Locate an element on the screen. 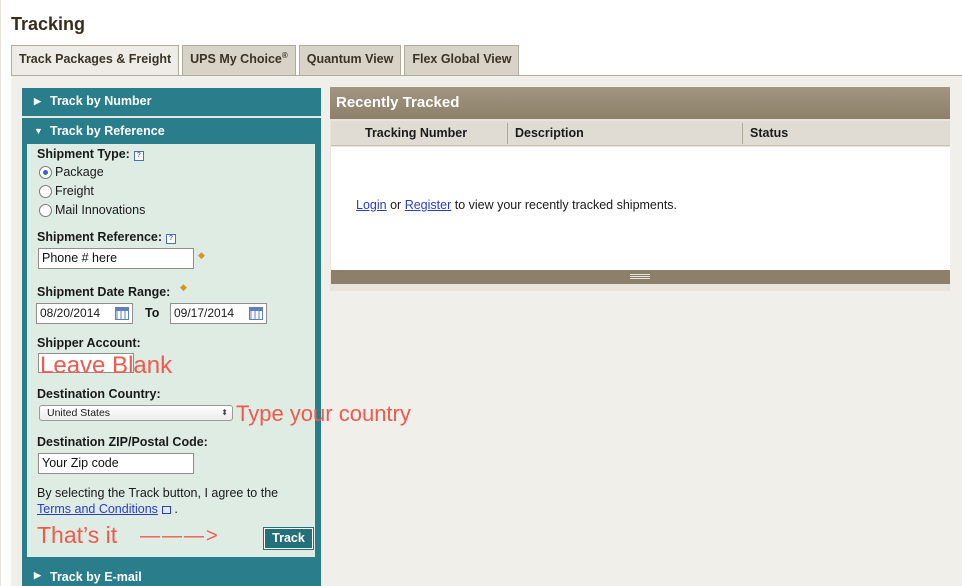 This screenshot has width=962, height=586. annotation-thats-it: That’s it is located at coordinates (77, 535).